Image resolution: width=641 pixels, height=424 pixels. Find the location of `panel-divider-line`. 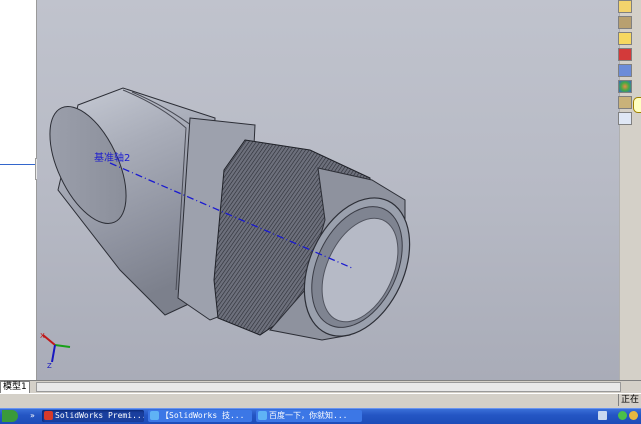

panel-divider-line is located at coordinates (18, 164).